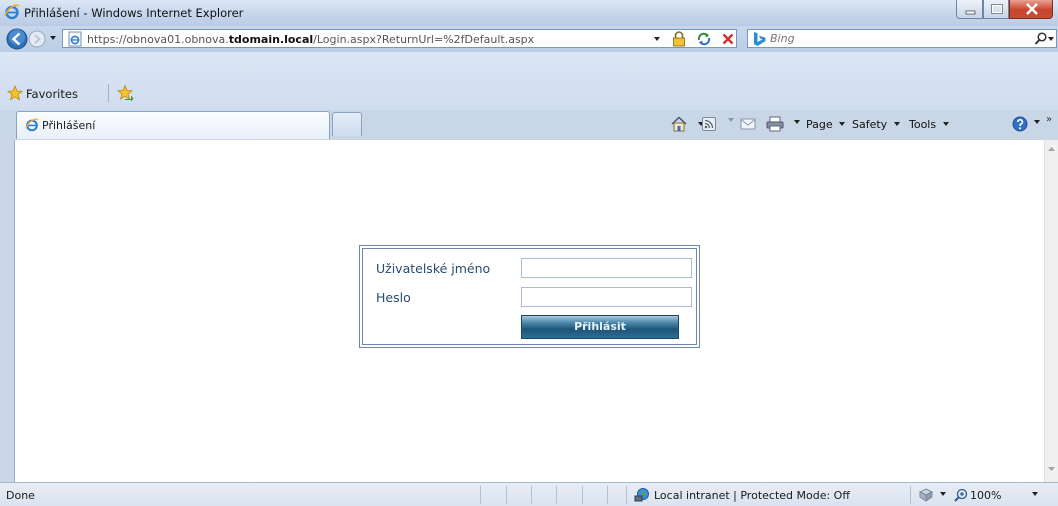 This screenshot has height=506, width=1058. What do you see at coordinates (796, 122) in the screenshot?
I see `print-dropdown-icon` at bounding box center [796, 122].